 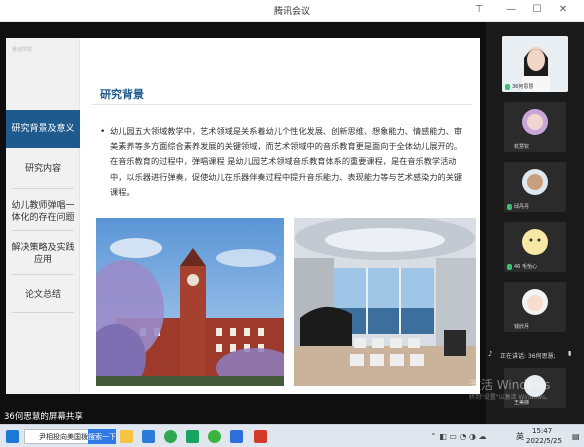 I want to click on participant-tile: 36何思慧, so click(x=535, y=64).